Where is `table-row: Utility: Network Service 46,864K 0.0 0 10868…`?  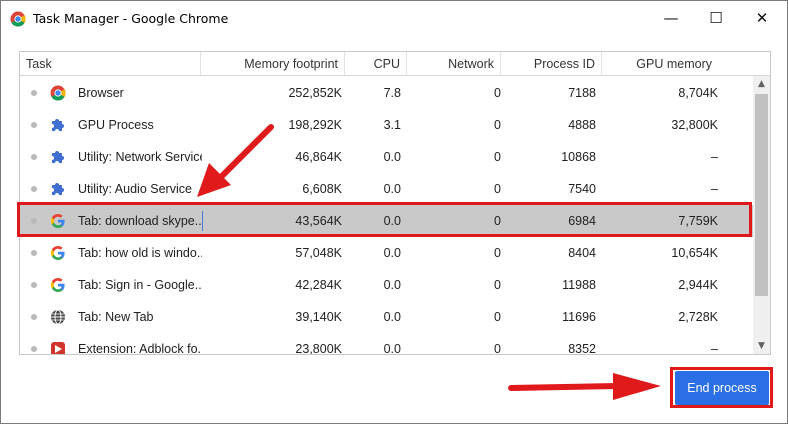
table-row: Utility: Network Service 46,864K 0.0 0 10868… is located at coordinates (394, 157).